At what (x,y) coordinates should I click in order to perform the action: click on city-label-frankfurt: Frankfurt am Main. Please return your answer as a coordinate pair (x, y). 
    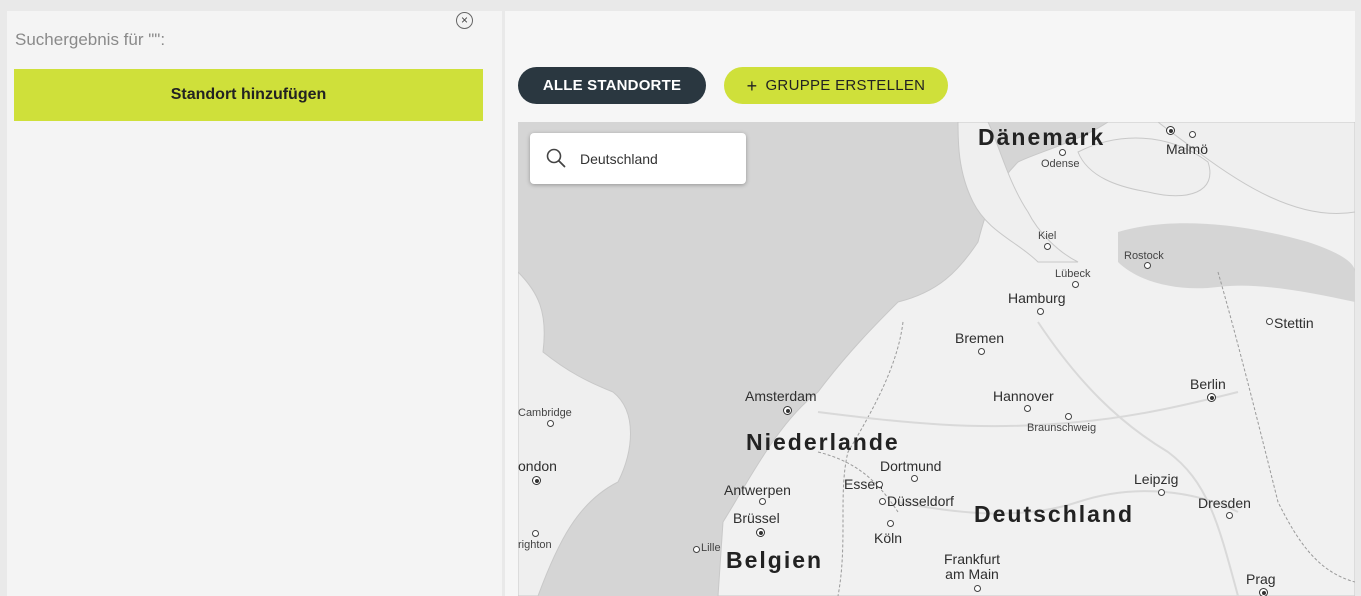
    Looking at the image, I should click on (972, 566).